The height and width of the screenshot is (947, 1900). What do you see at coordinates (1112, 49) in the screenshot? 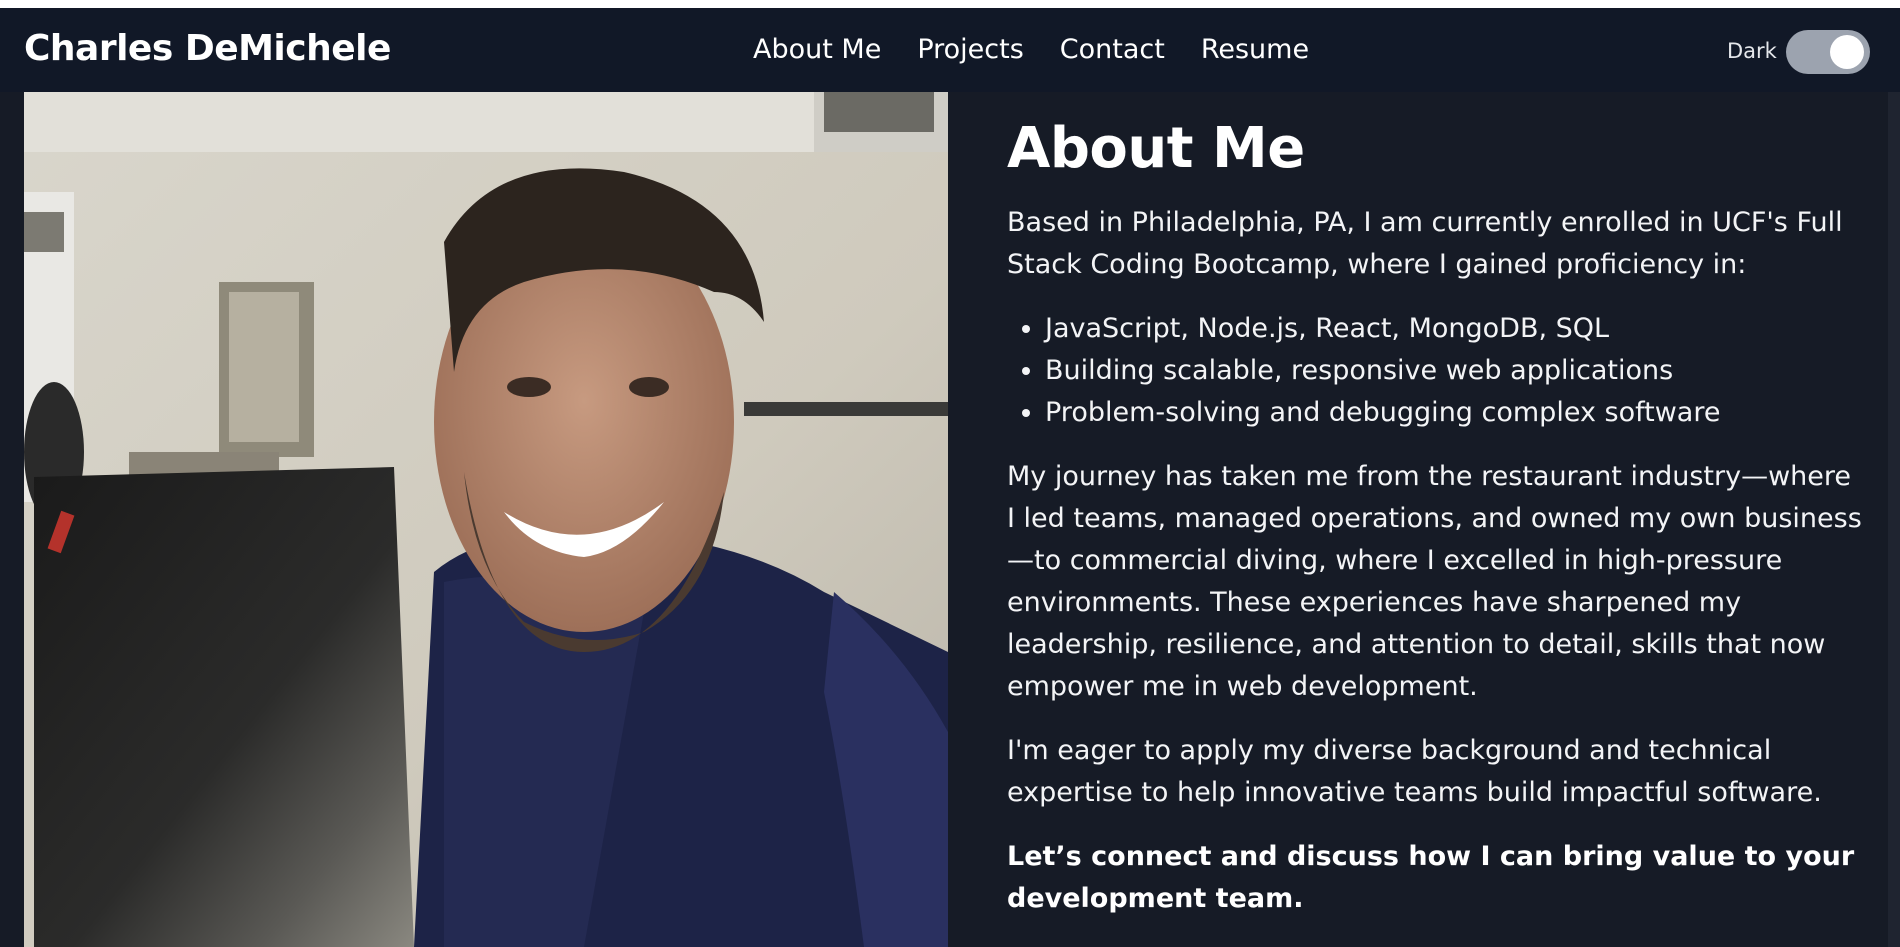
I see `nav-contact: Contact` at bounding box center [1112, 49].